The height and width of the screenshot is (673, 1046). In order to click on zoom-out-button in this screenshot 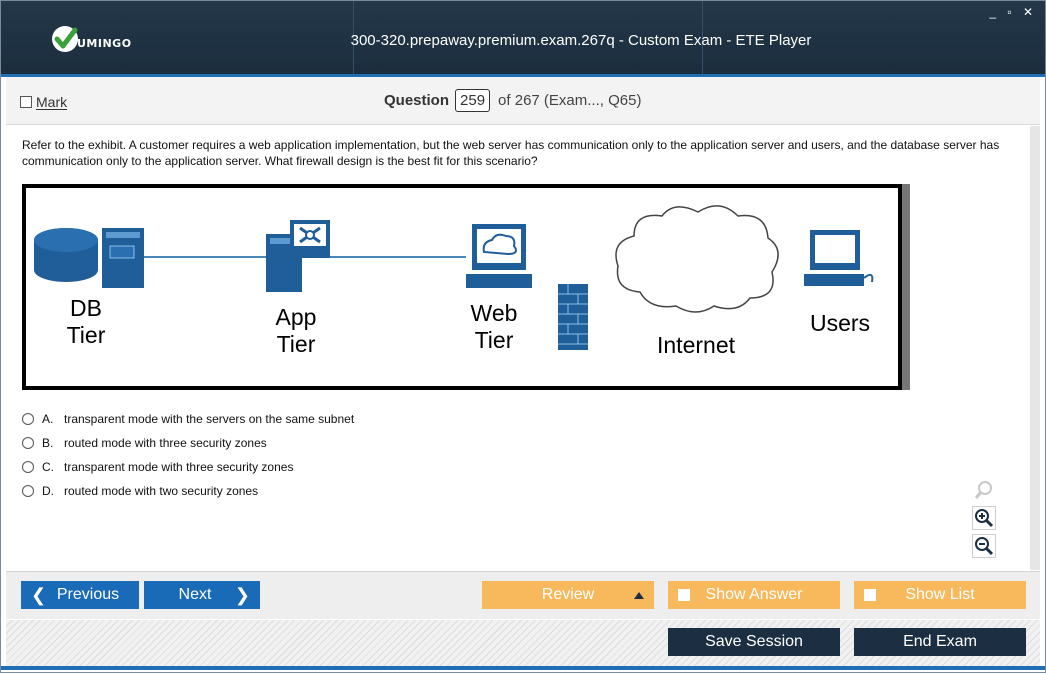, I will do `click(984, 546)`.